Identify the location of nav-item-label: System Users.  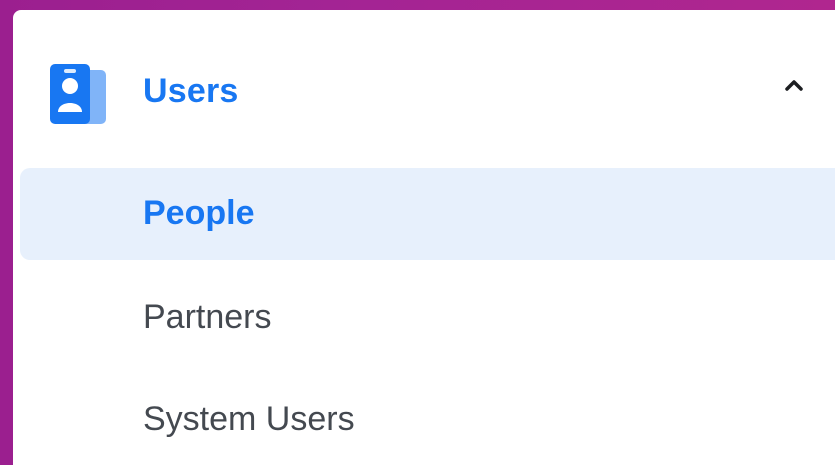
(249, 419).